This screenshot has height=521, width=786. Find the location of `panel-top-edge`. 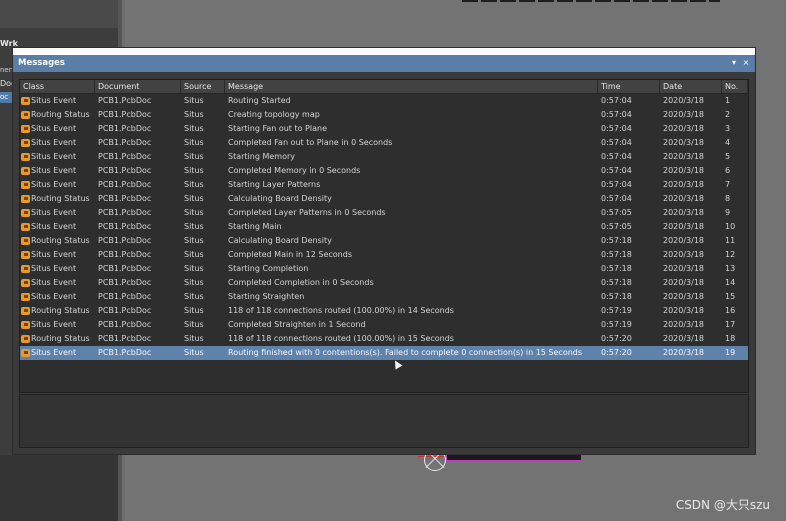

panel-top-edge is located at coordinates (384, 51).